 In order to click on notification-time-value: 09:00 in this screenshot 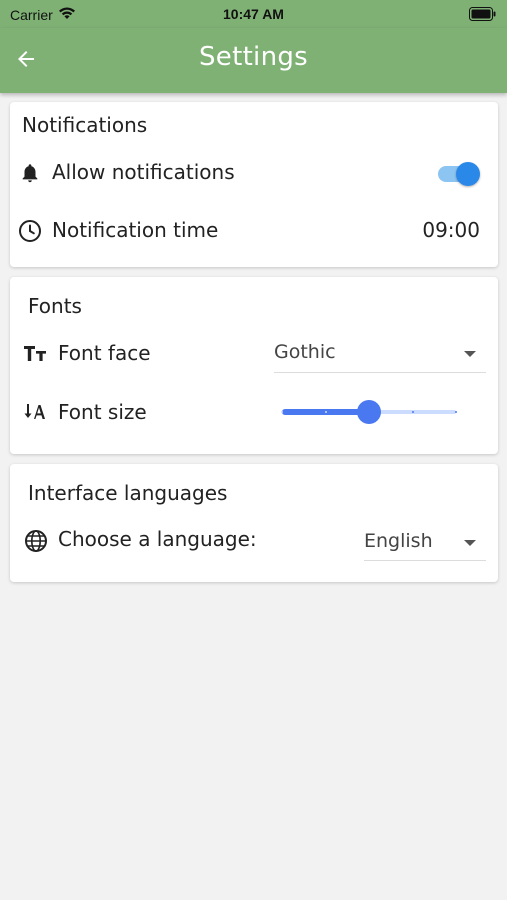, I will do `click(451, 230)`.